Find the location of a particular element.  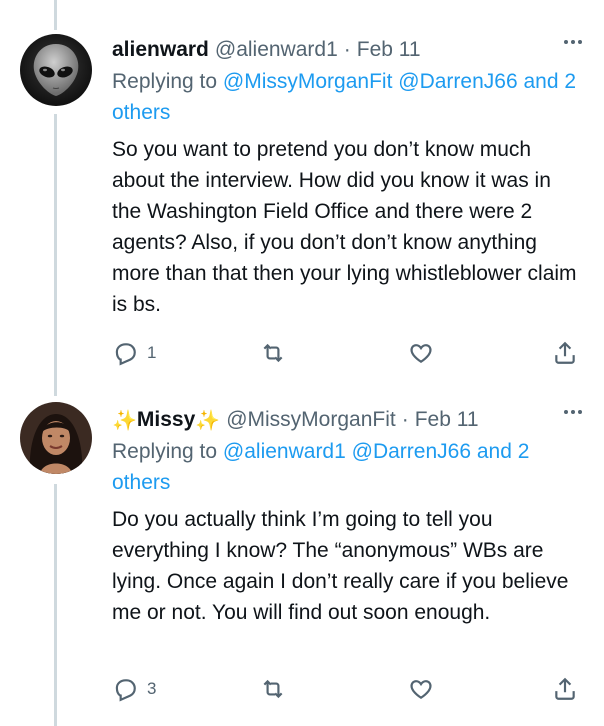

woman-avatar-icon is located at coordinates (56, 438).